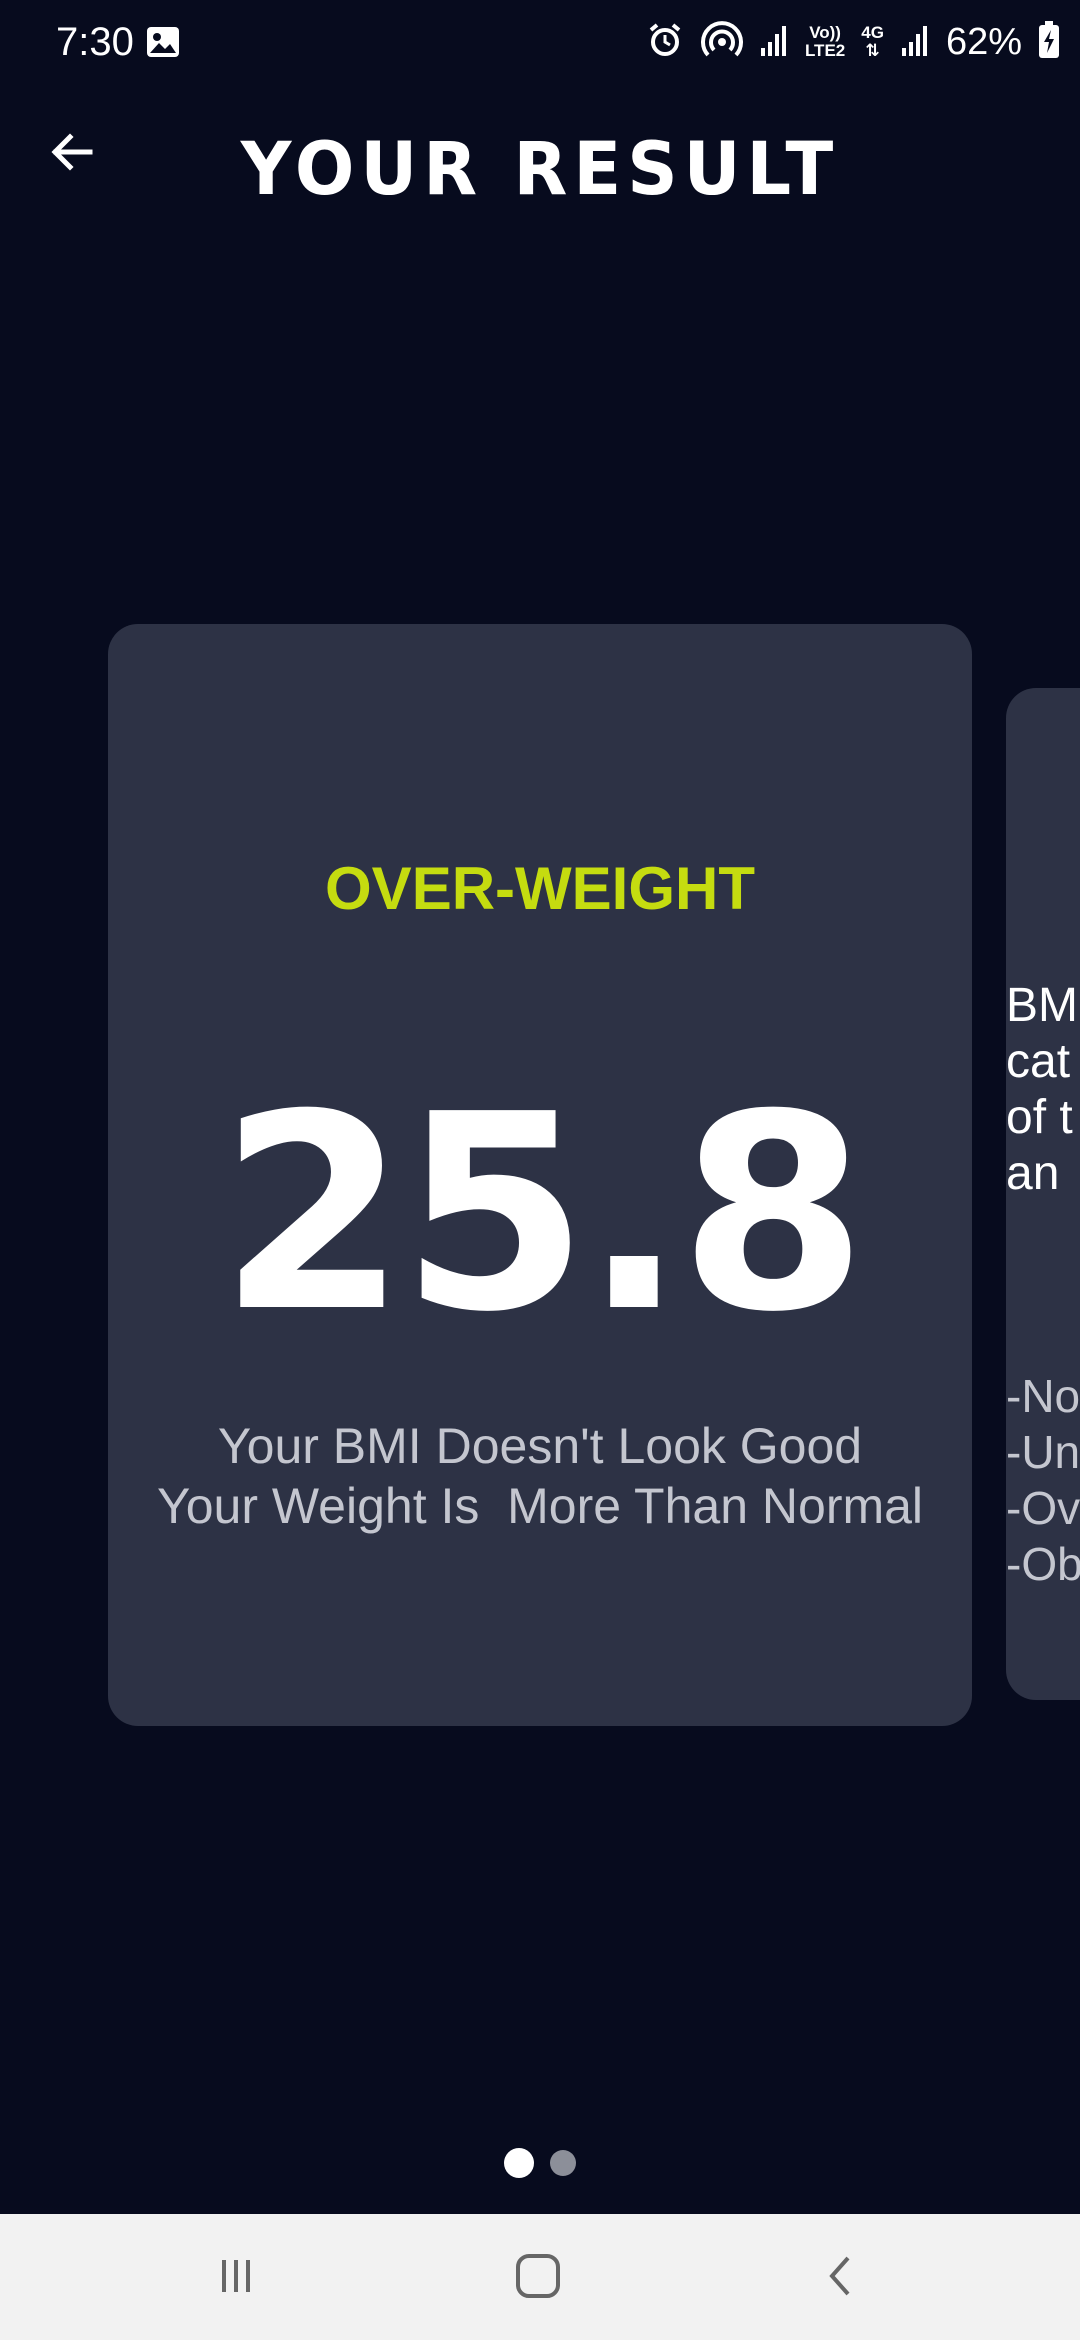  What do you see at coordinates (721, 42) in the screenshot?
I see `hotspot-icon` at bounding box center [721, 42].